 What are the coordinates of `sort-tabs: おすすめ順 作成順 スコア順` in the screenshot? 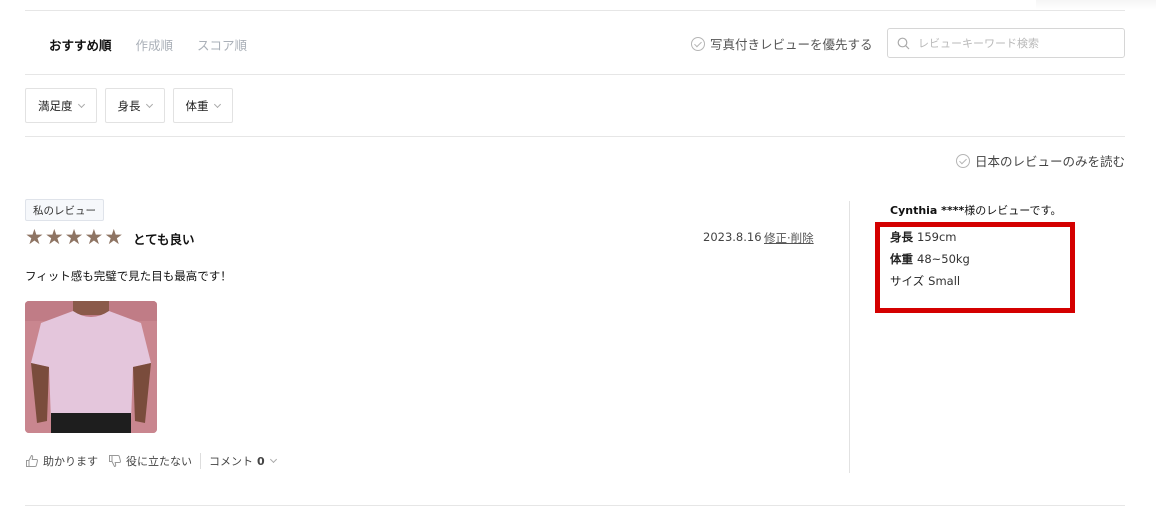 It's located at (148, 44).